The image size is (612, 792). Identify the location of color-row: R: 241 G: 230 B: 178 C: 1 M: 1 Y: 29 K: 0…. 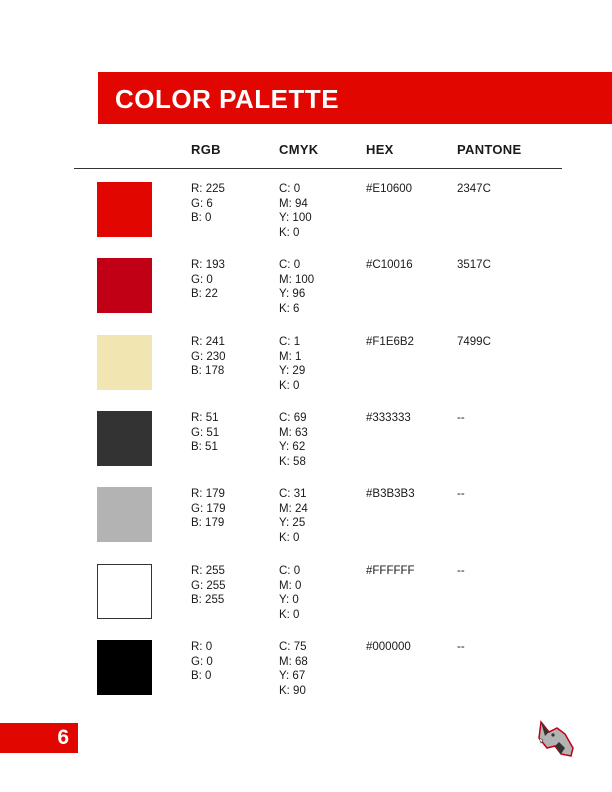
(306, 370).